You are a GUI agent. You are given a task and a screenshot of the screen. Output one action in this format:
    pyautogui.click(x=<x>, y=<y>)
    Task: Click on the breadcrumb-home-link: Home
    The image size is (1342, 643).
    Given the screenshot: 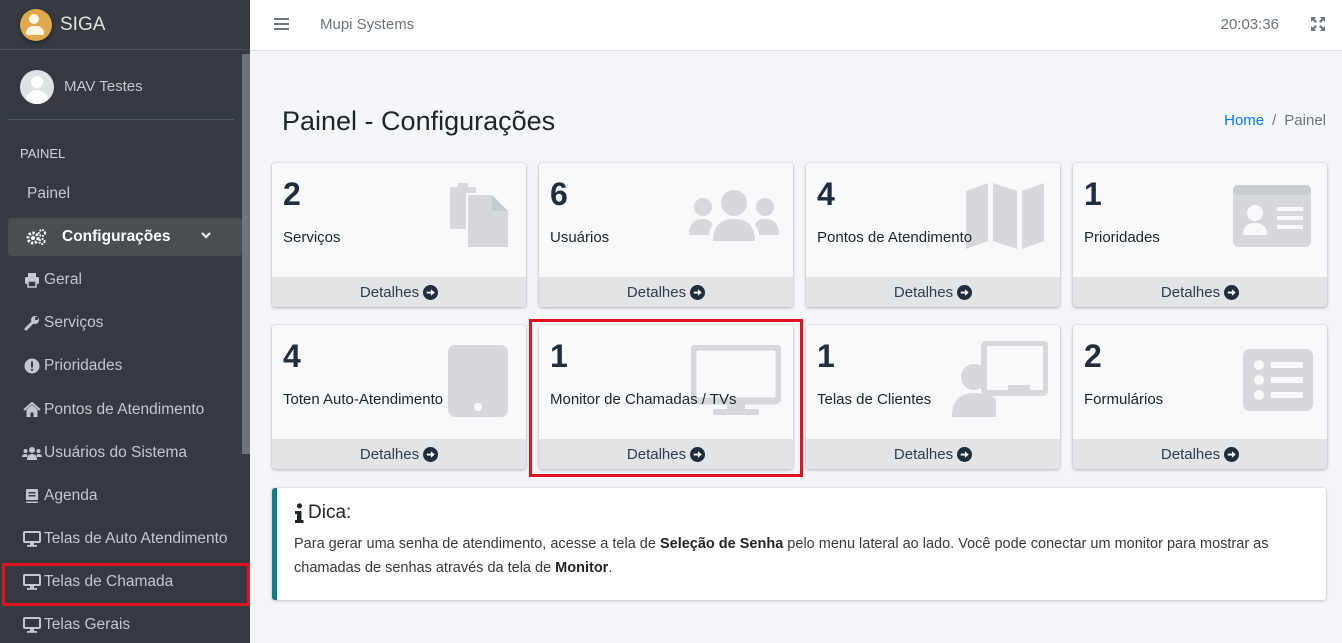 What is the action you would take?
    pyautogui.click(x=1244, y=120)
    